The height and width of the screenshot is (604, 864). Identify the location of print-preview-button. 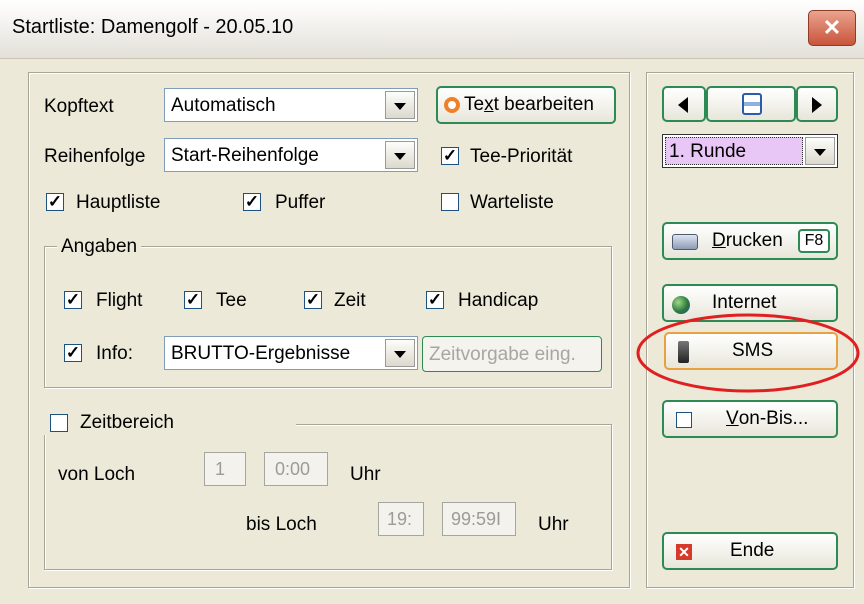
(751, 104).